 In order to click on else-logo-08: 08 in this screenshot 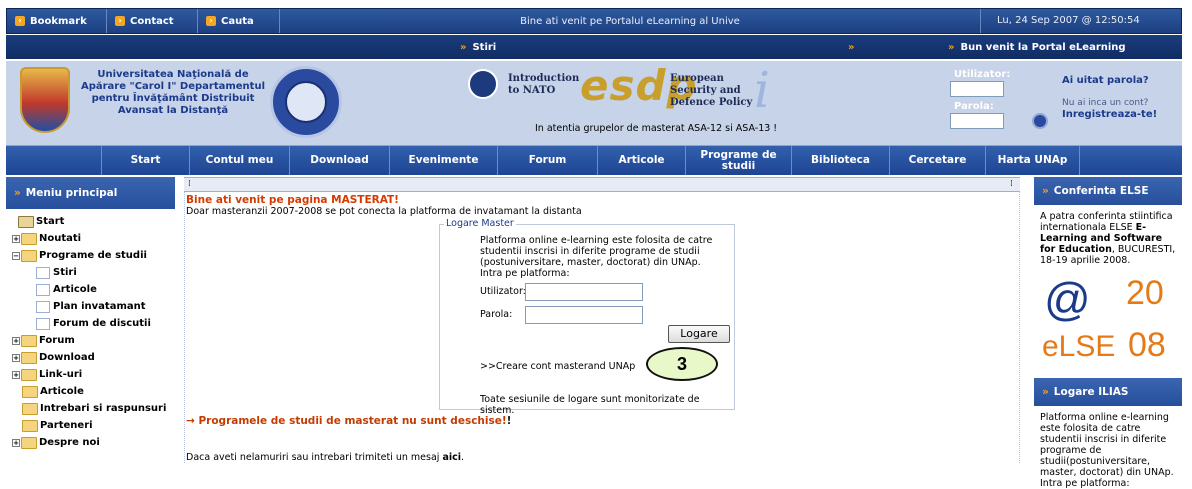, I will do `click(1147, 345)`.